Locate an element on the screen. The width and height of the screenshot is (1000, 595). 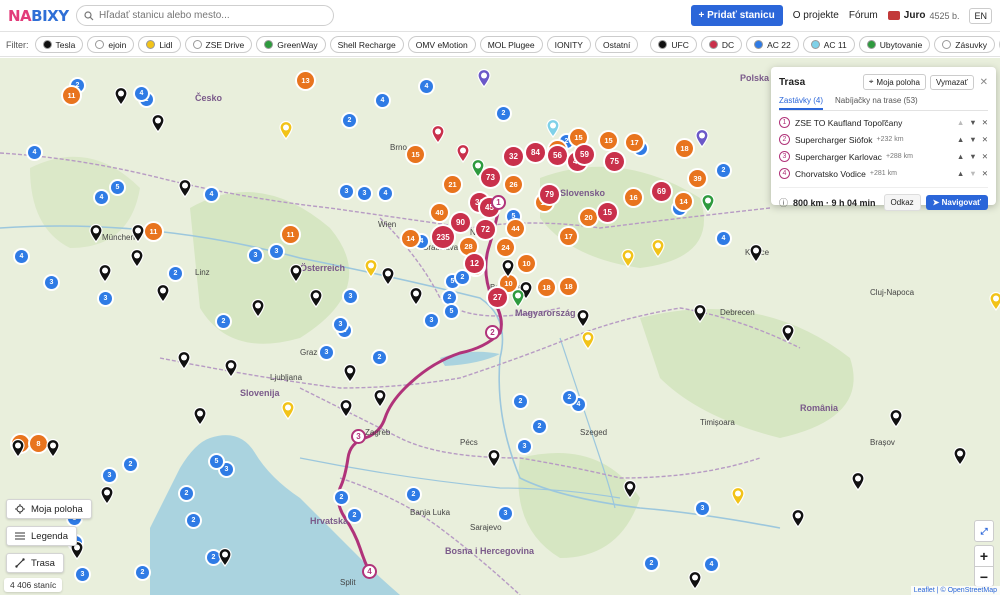
route-stop-row: 4 Chorvatsko Vodice +281 km ▲ ▼ ✕ is located at coordinates (883, 173).